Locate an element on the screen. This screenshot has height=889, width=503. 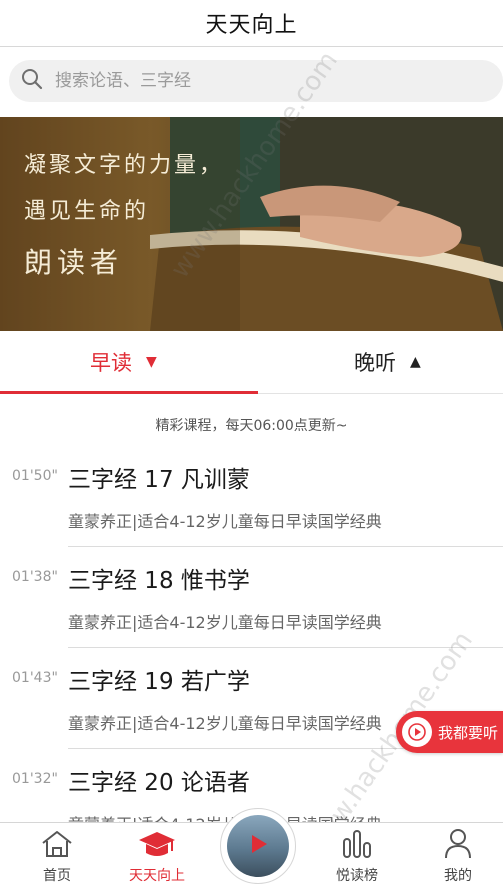
search-input is located at coordinates (255, 81).